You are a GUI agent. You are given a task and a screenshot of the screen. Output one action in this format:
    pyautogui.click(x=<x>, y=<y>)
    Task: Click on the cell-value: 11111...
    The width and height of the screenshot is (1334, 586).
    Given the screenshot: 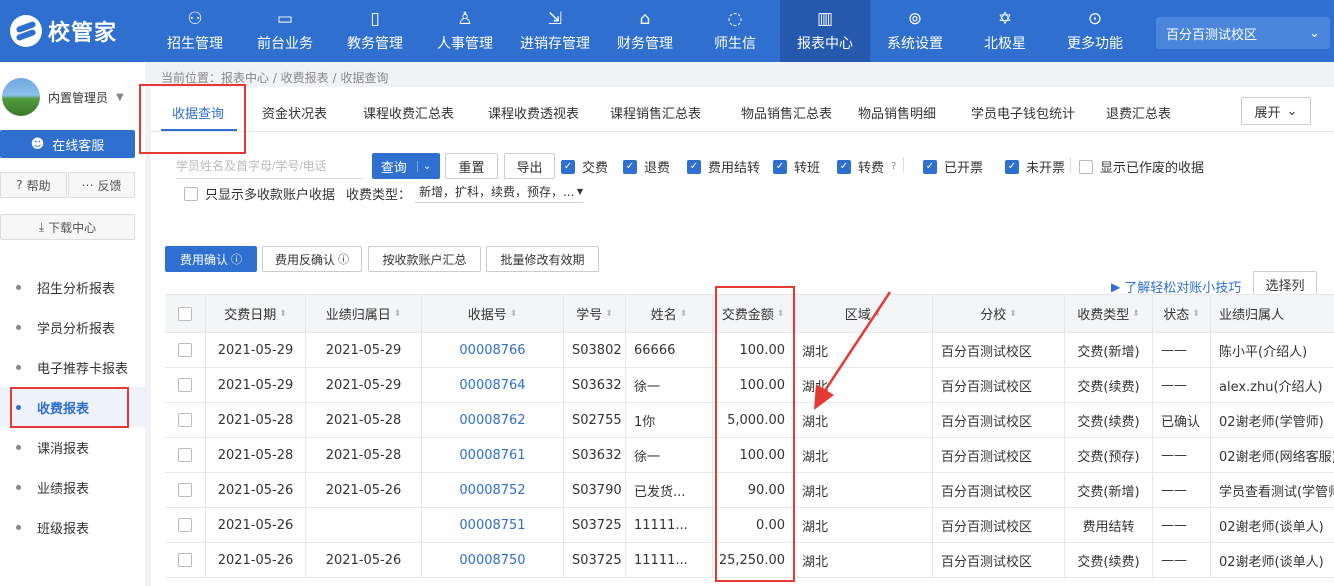 What is the action you would take?
    pyautogui.click(x=661, y=560)
    